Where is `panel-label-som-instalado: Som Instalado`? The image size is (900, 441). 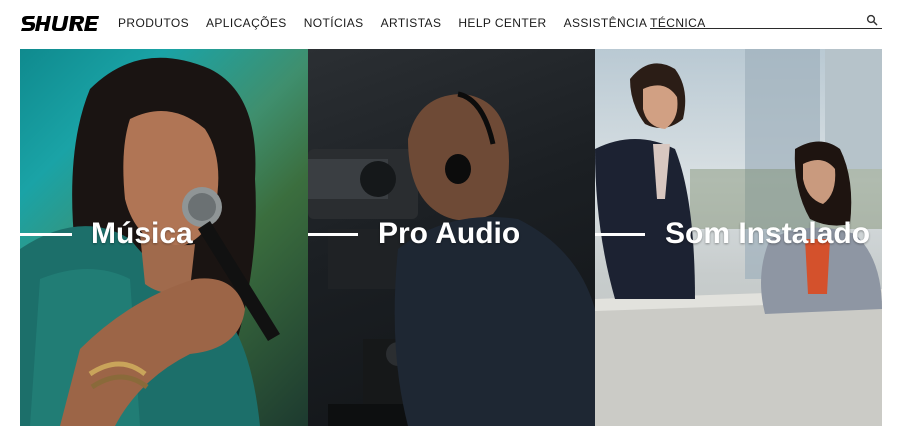 panel-label-som-instalado: Som Instalado is located at coordinates (738, 234).